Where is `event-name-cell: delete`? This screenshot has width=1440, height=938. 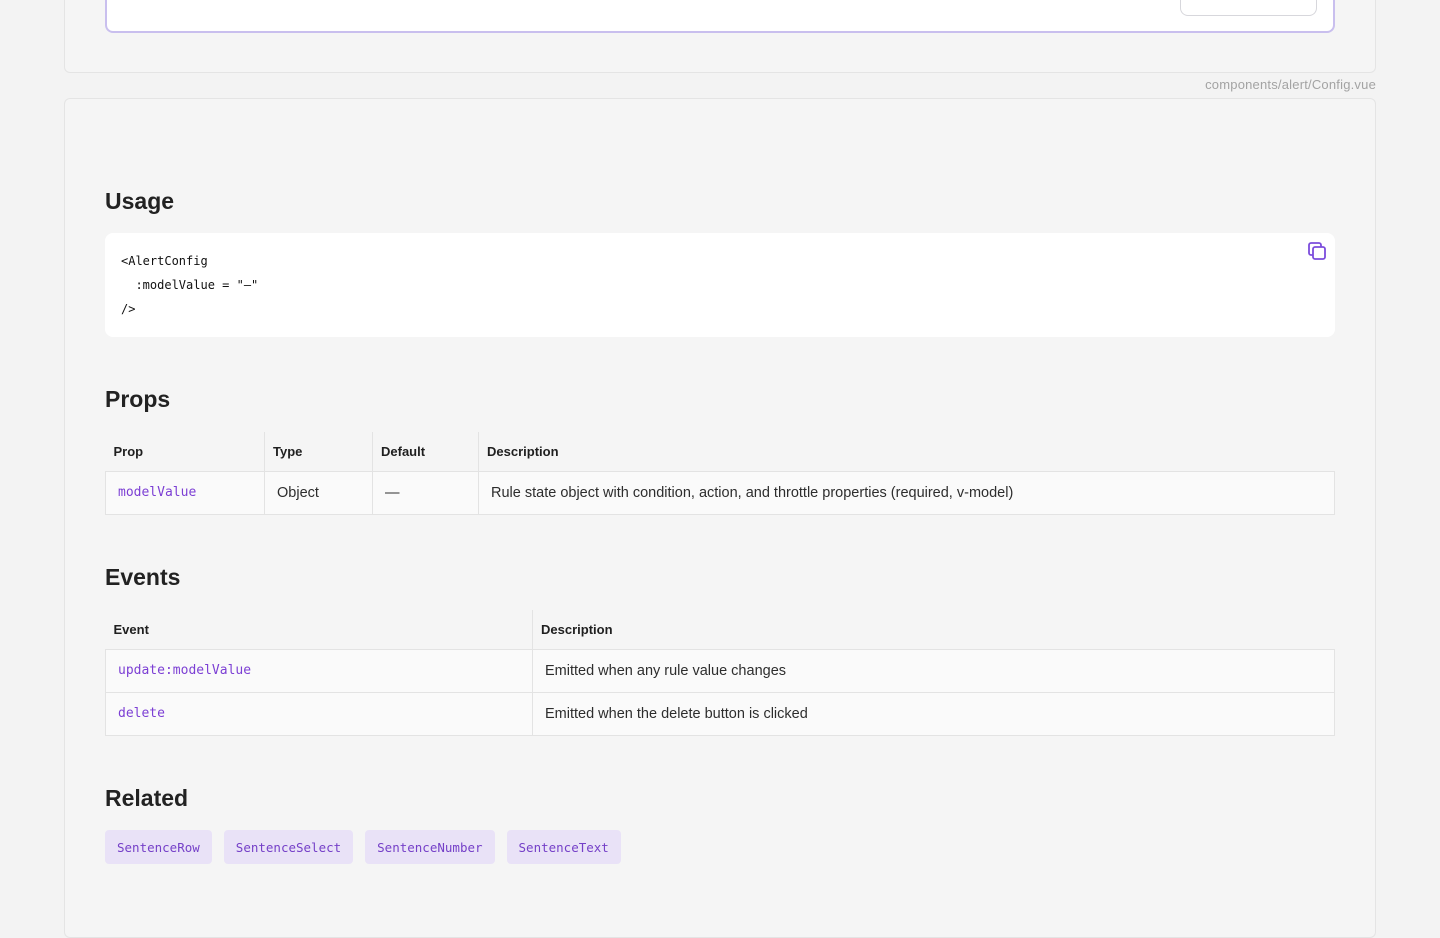 event-name-cell: delete is located at coordinates (319, 713).